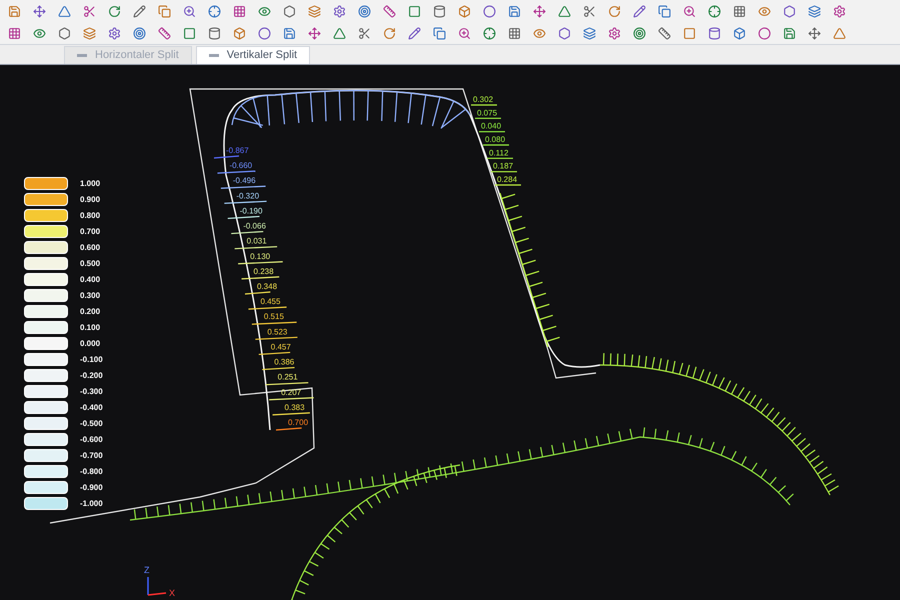  I want to click on axis-label: X, so click(172, 593).